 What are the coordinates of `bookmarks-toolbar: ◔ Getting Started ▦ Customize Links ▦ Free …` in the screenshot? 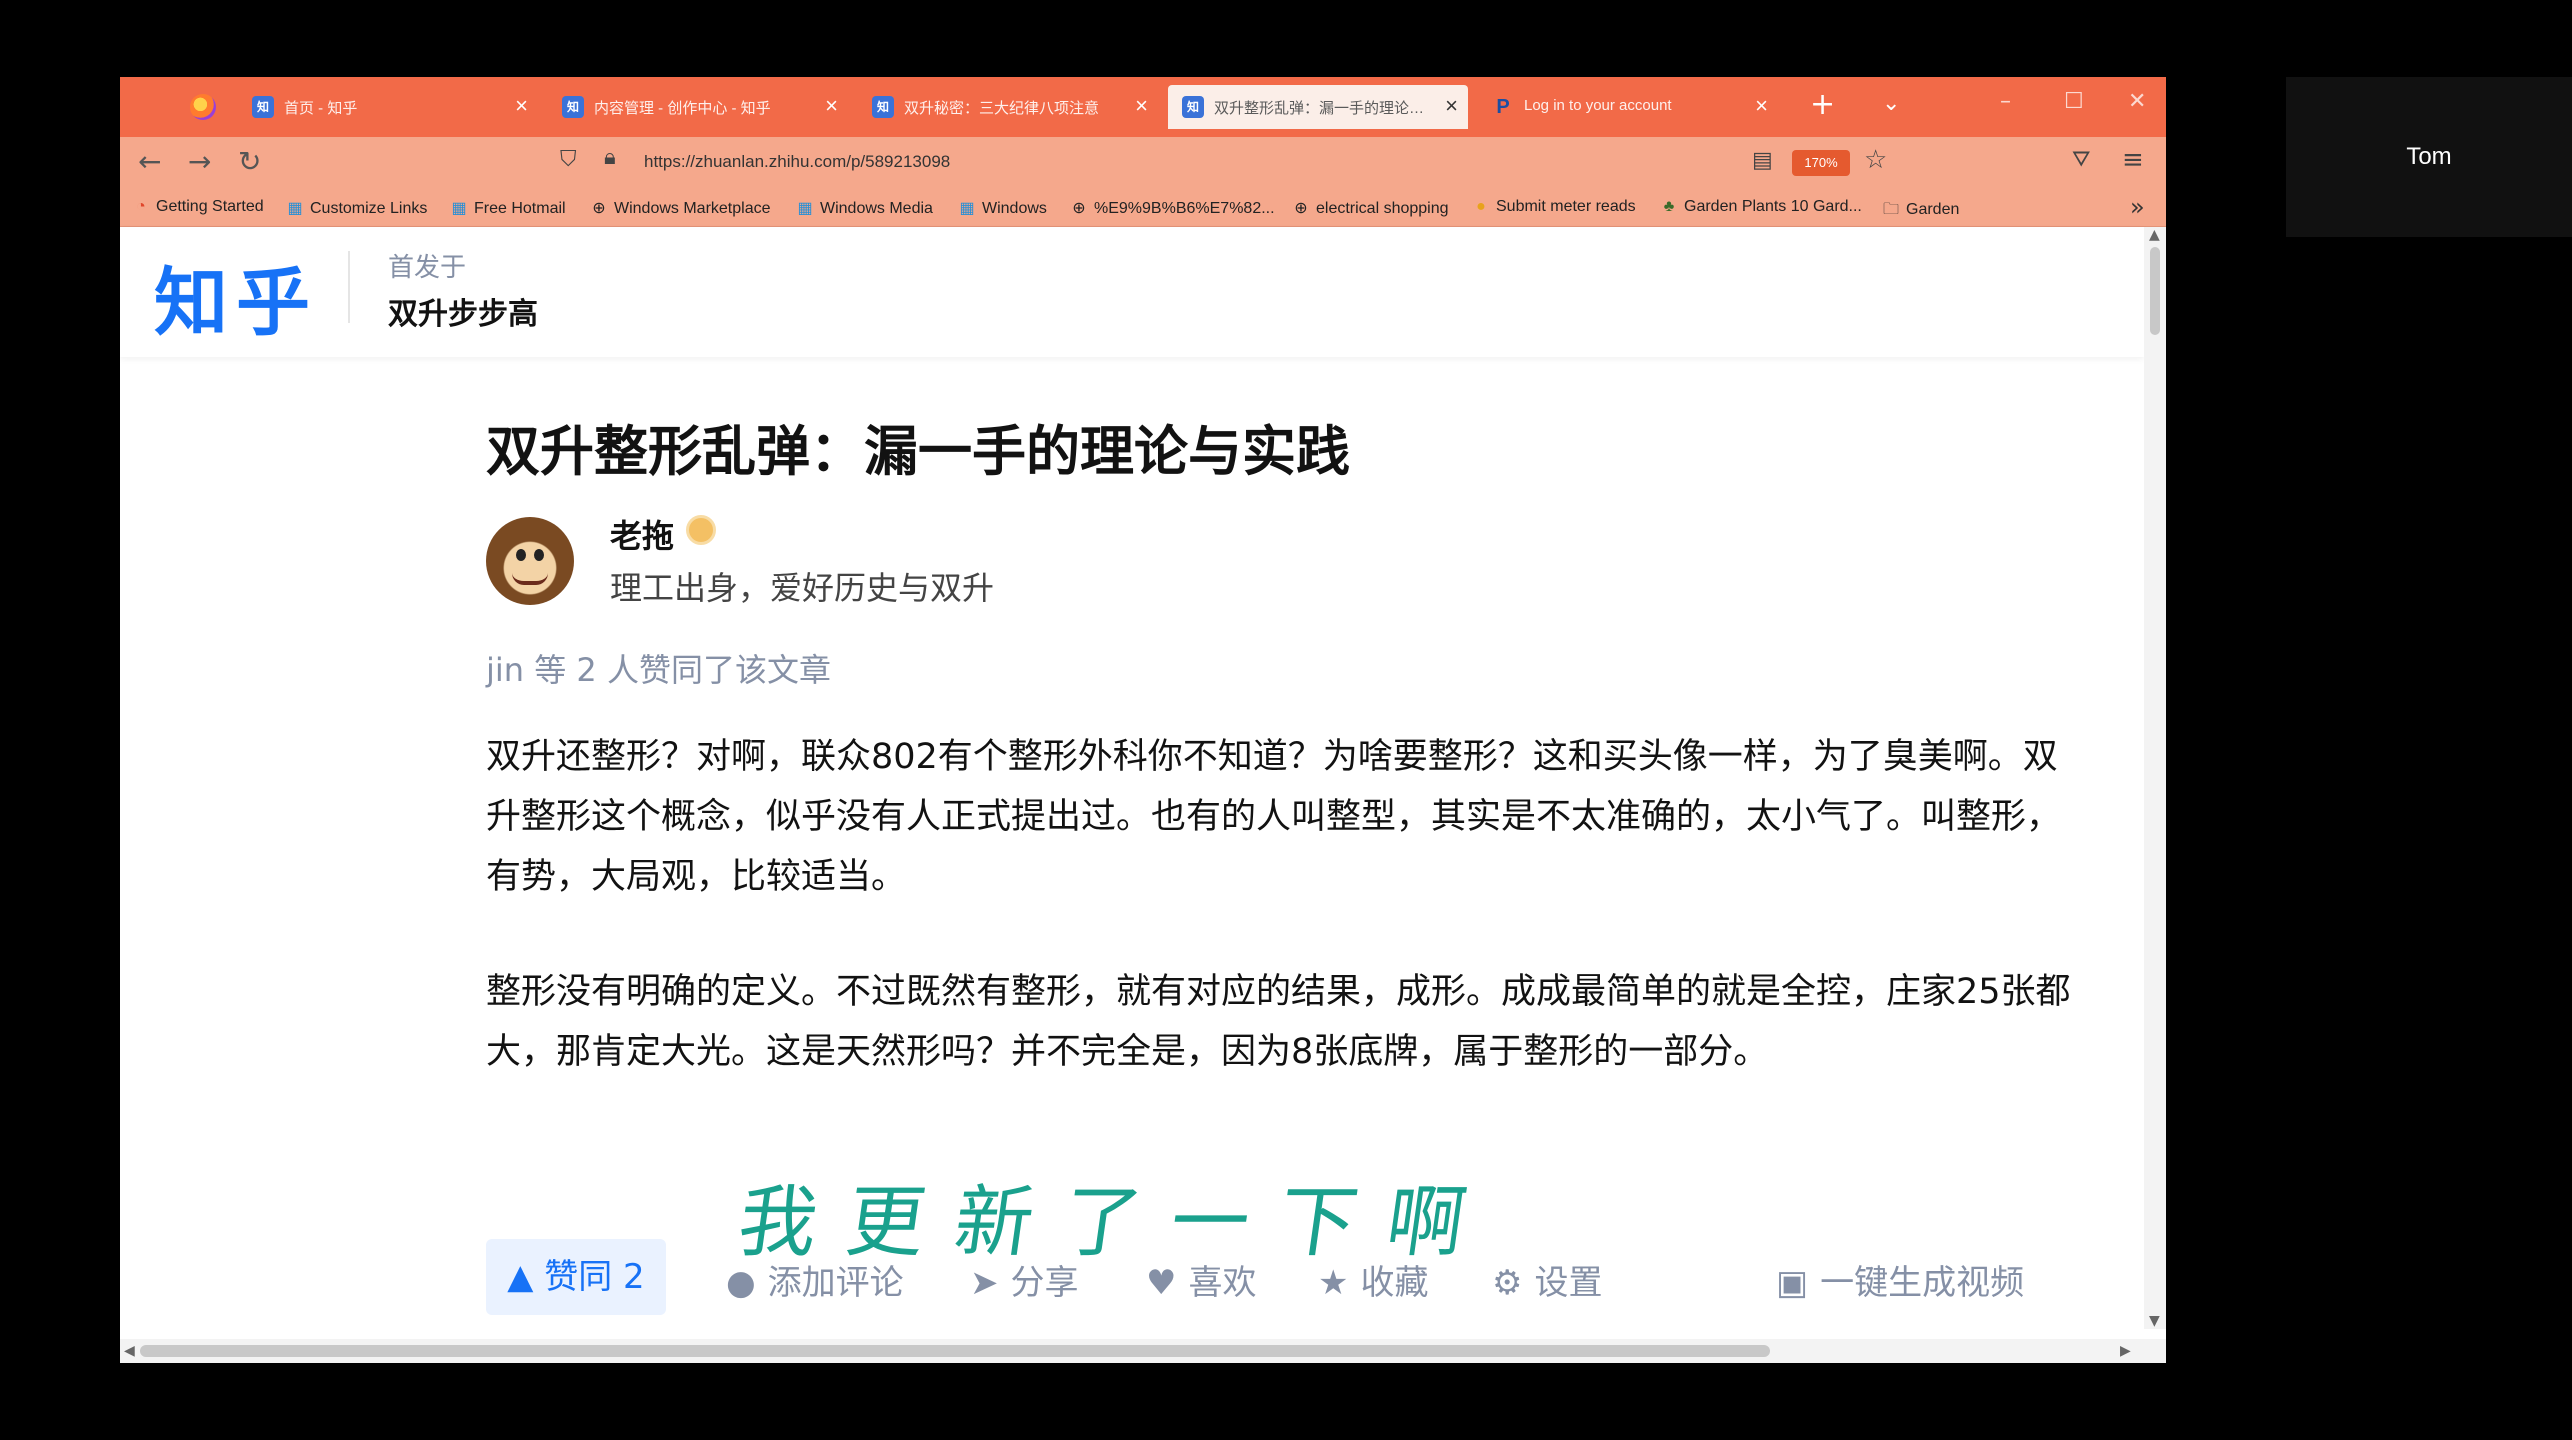 It's located at (1143, 207).